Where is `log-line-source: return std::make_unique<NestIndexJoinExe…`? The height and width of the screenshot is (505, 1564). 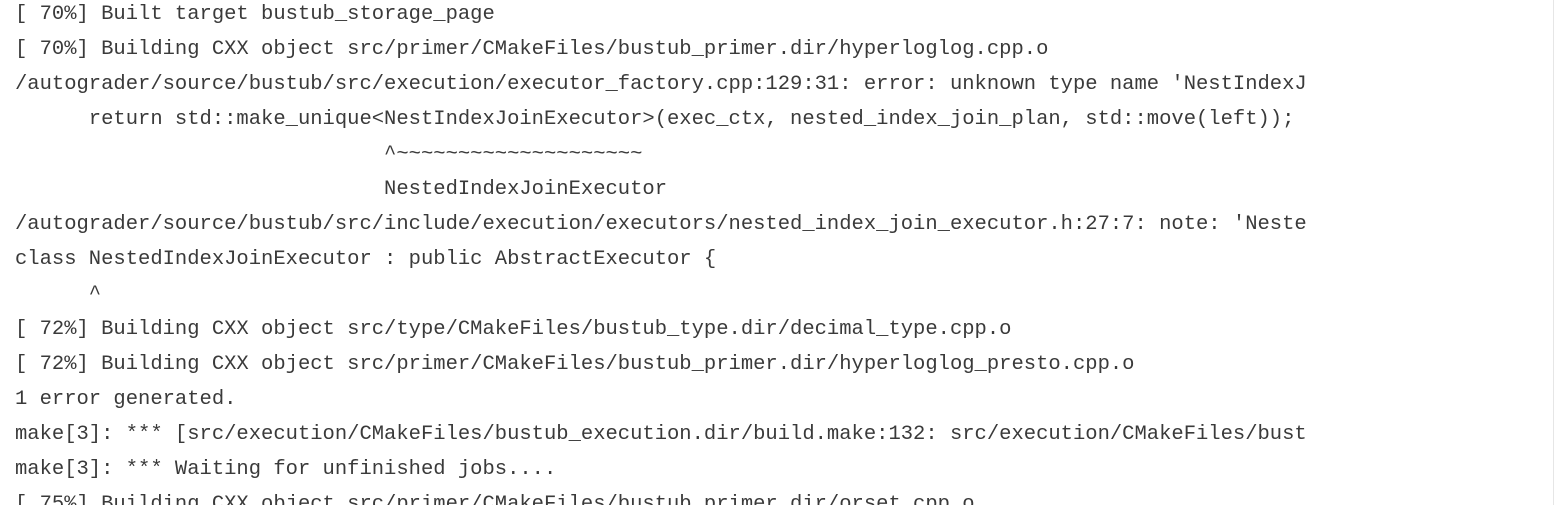
log-line-source: return std::make_unique<NestIndexJoinExe… is located at coordinates (655, 119).